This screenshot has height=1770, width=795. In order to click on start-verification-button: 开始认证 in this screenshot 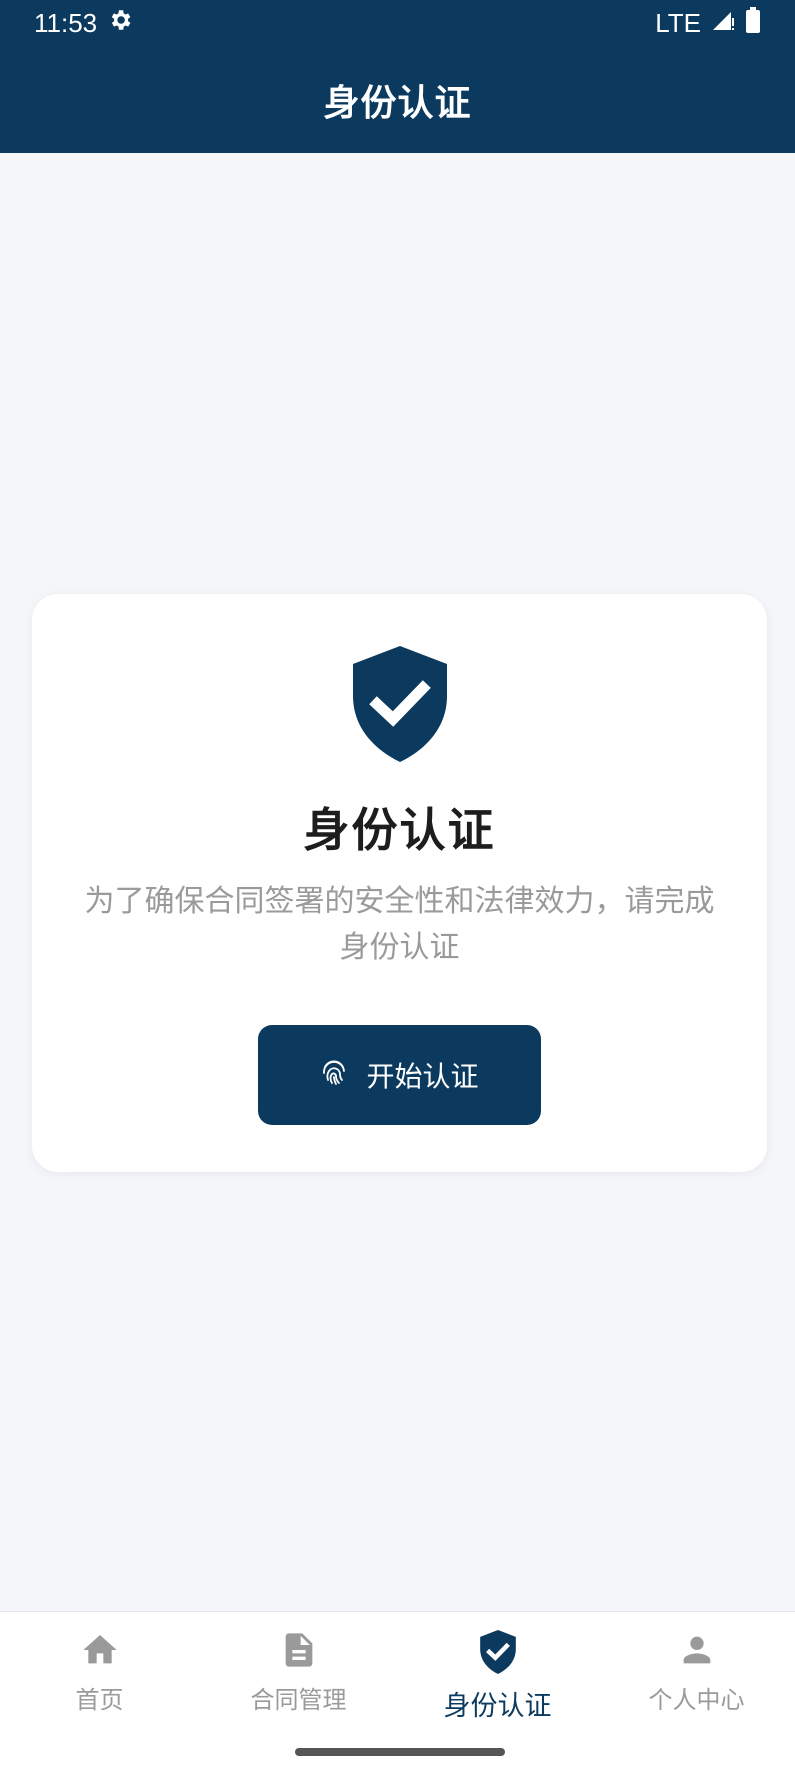, I will do `click(399, 1075)`.